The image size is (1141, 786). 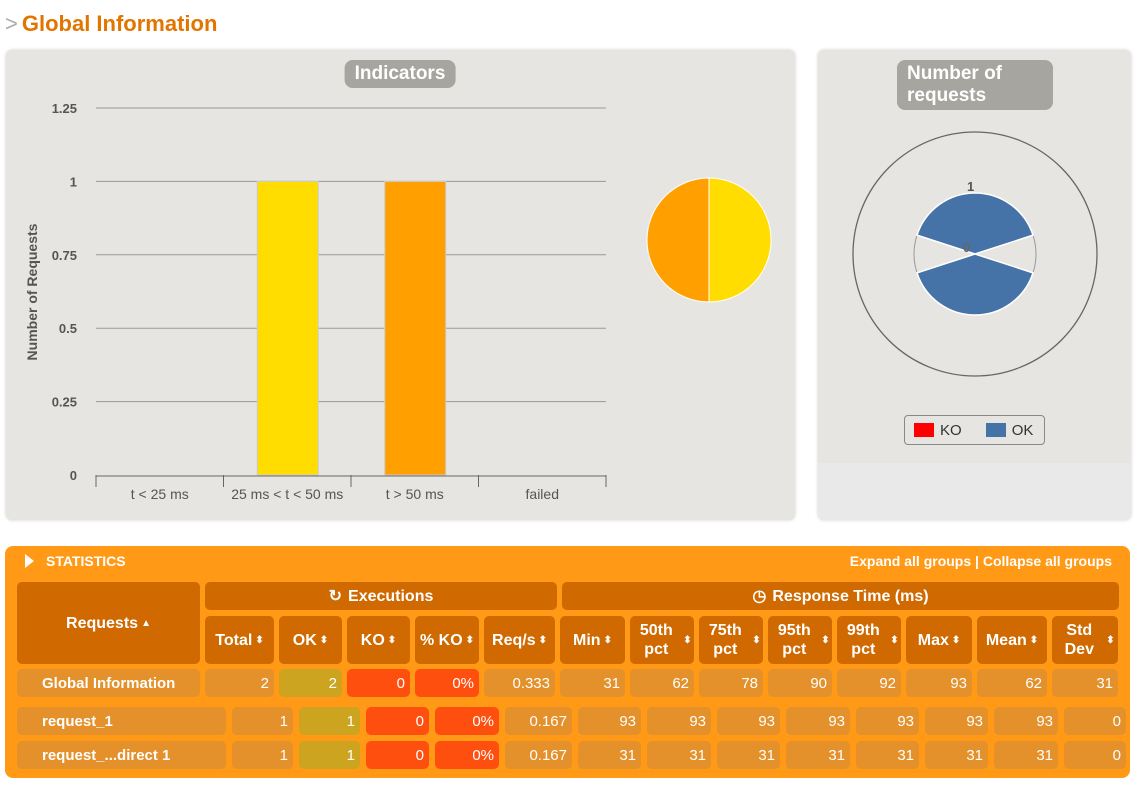 I want to click on cell-mean: 62, so click(x=1012, y=683).